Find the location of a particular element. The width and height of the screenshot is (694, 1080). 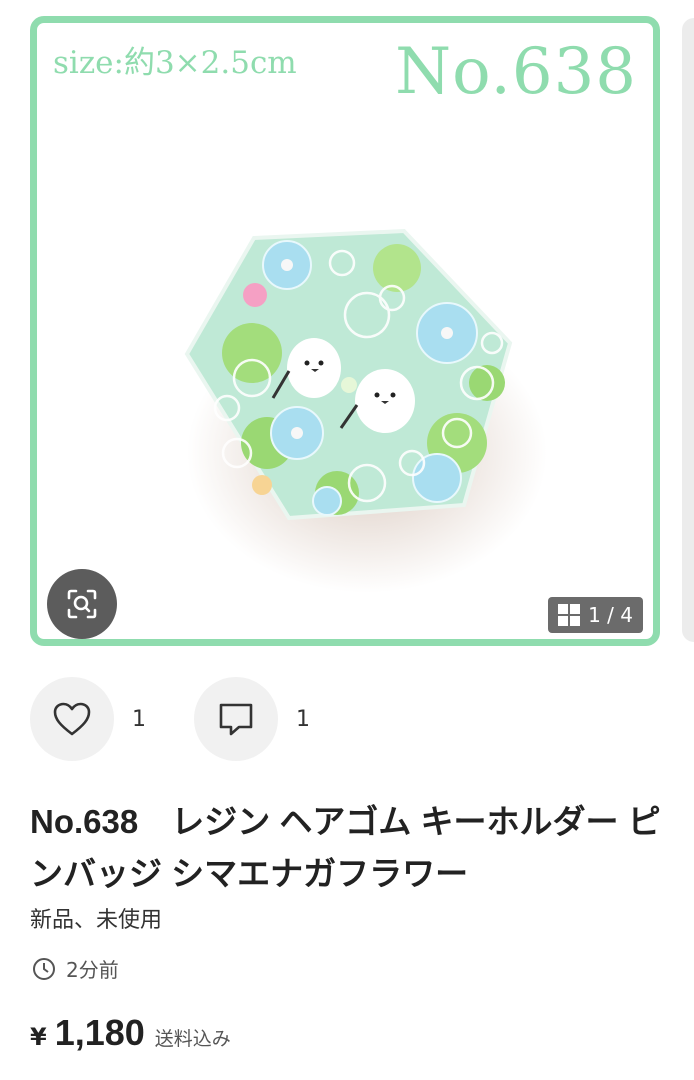

heart-icon is located at coordinates (72, 719).